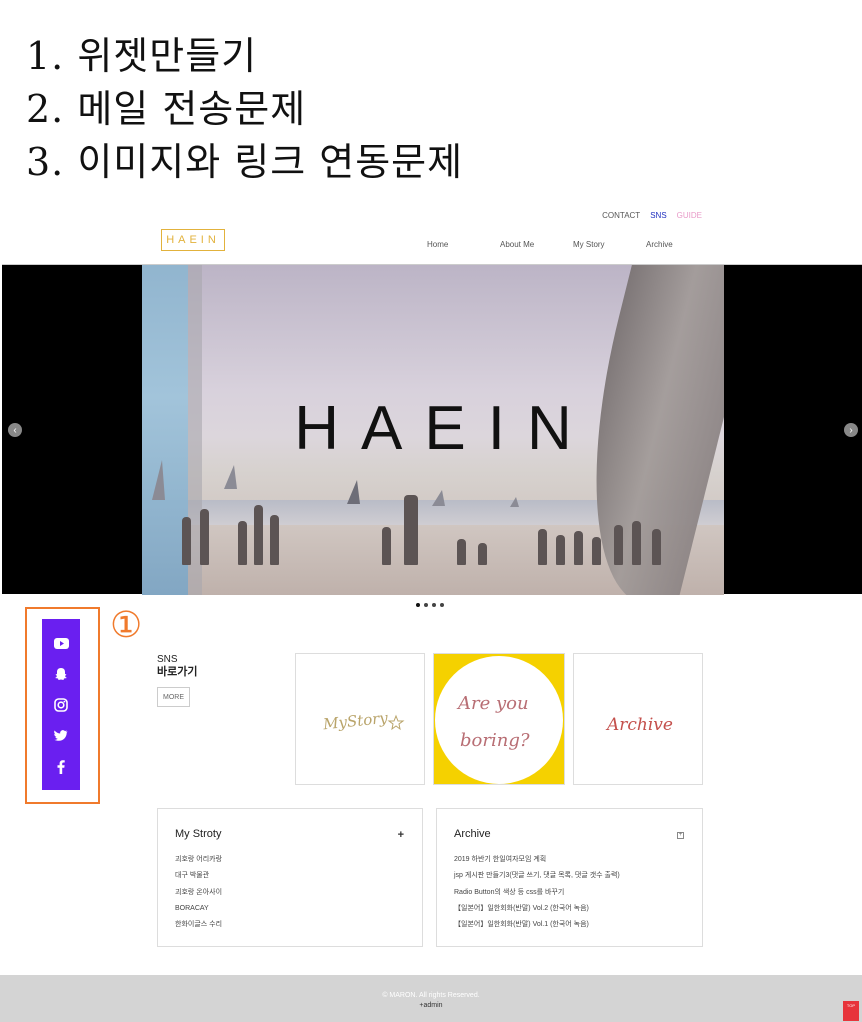  I want to click on site-logo: HAEIN, so click(193, 240).